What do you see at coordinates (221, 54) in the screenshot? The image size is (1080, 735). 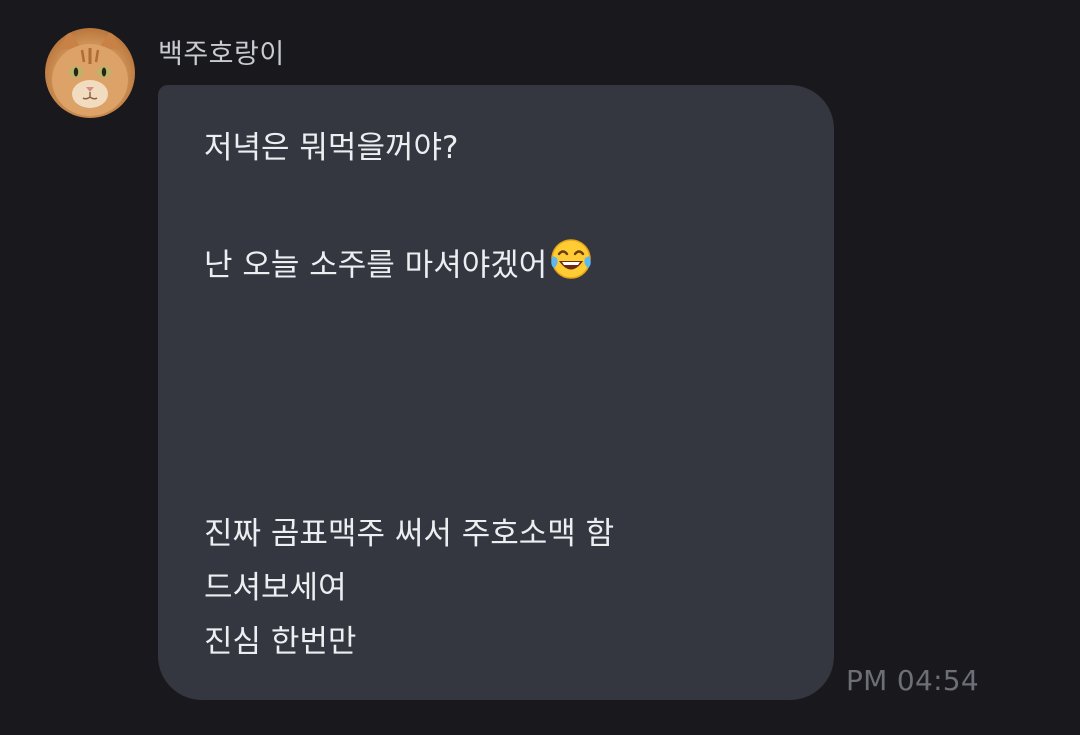 I see `sender-name: 백주호랑이` at bounding box center [221, 54].